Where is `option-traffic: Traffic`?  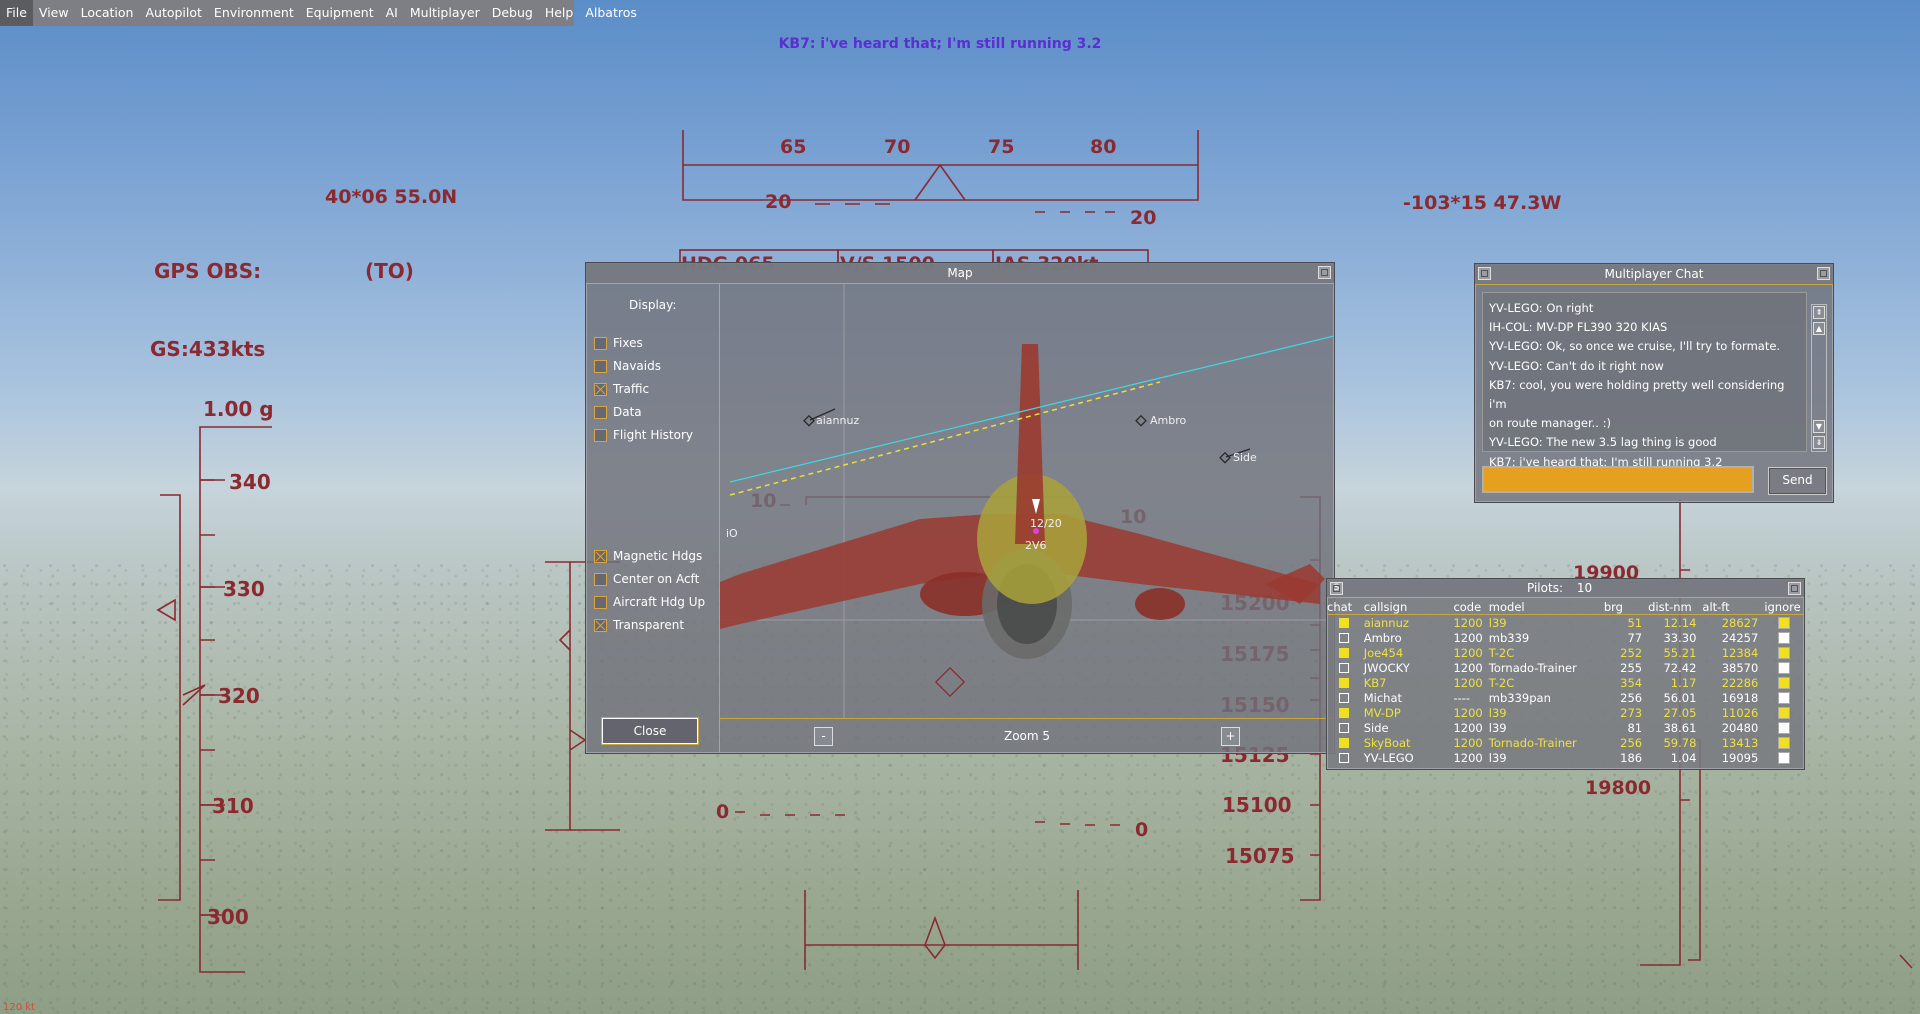 option-traffic: Traffic is located at coordinates (621, 389).